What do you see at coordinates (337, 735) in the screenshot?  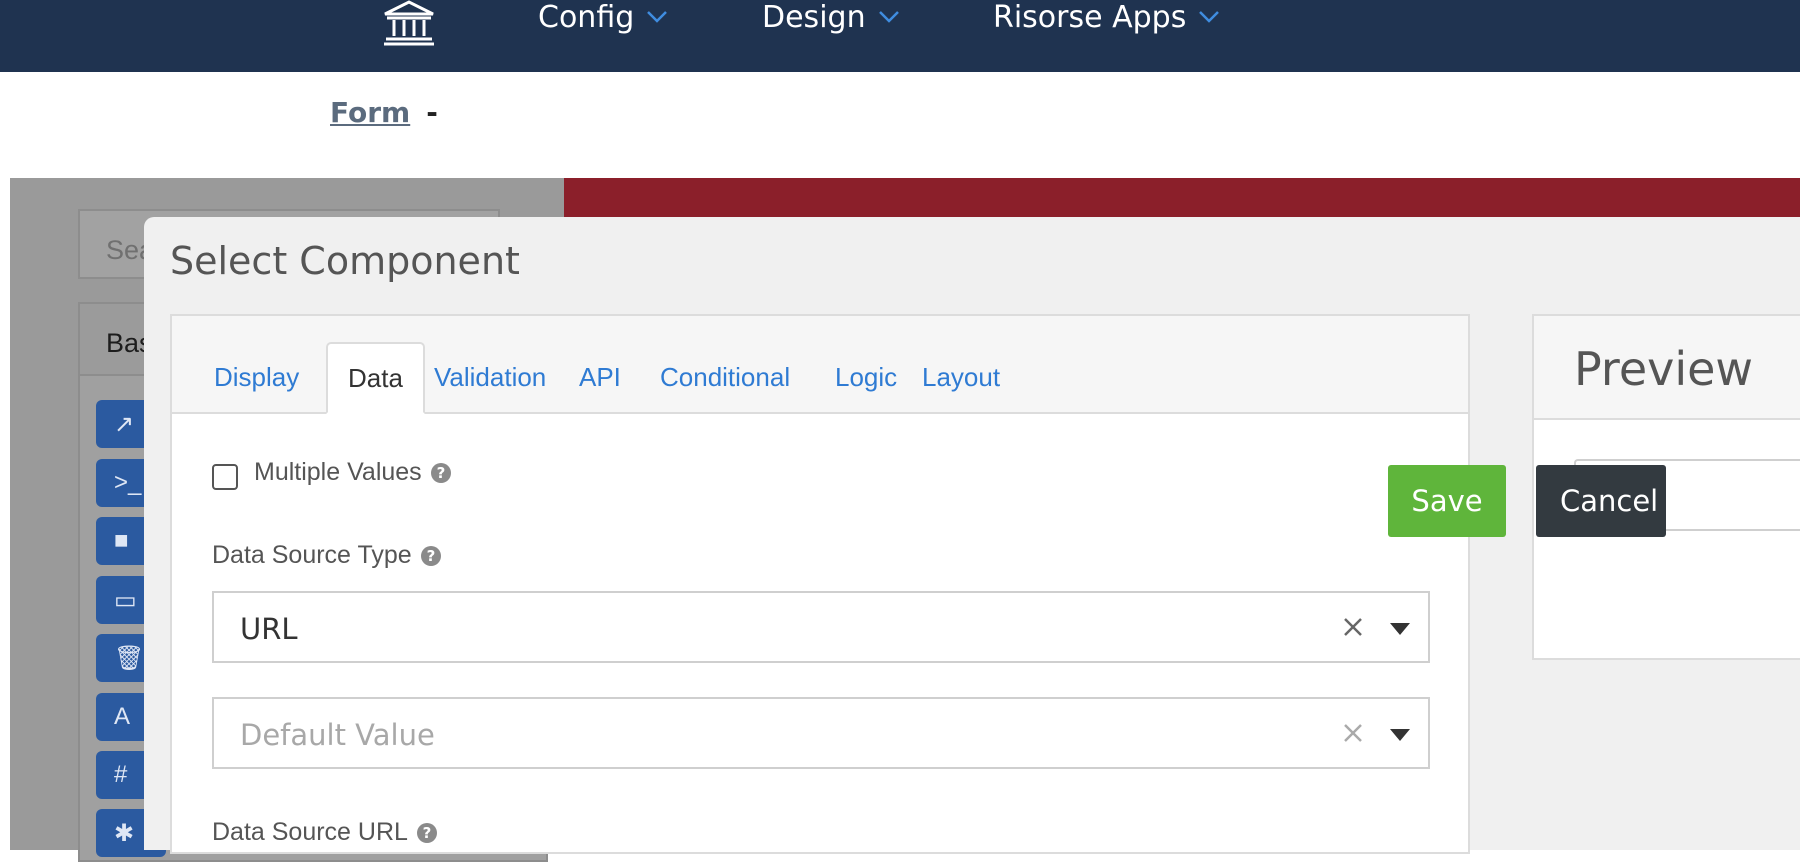 I see `default-value-placeholder: Default Value` at bounding box center [337, 735].